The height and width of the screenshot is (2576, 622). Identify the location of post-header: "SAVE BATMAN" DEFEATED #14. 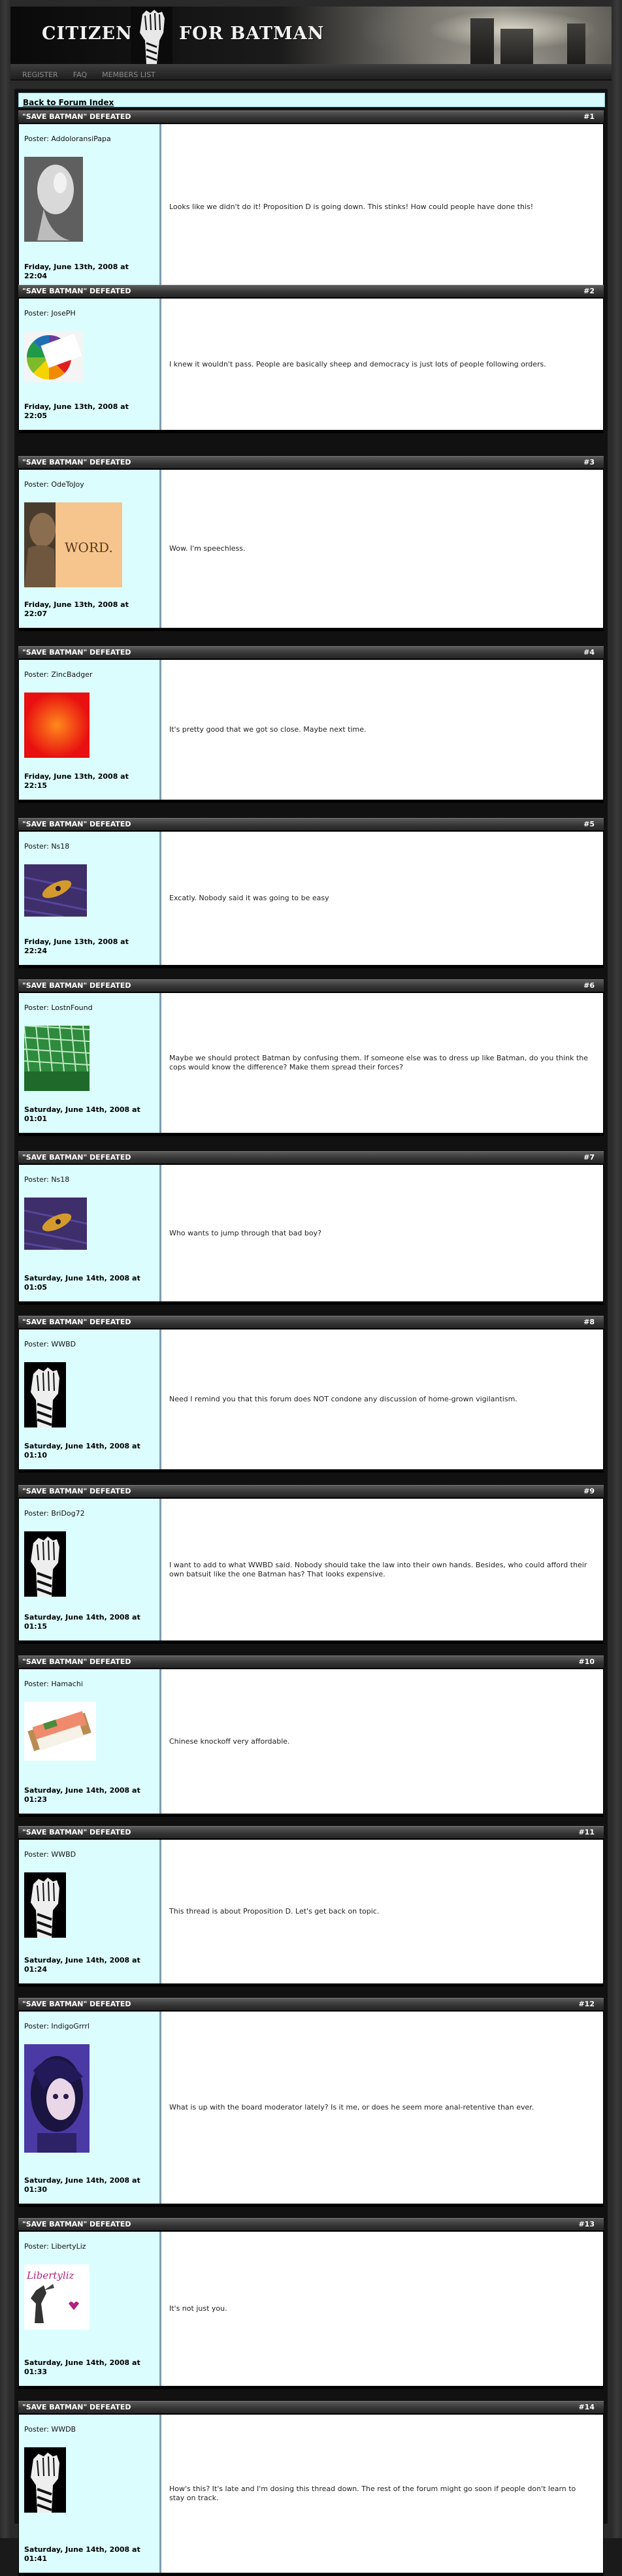
(311, 2407).